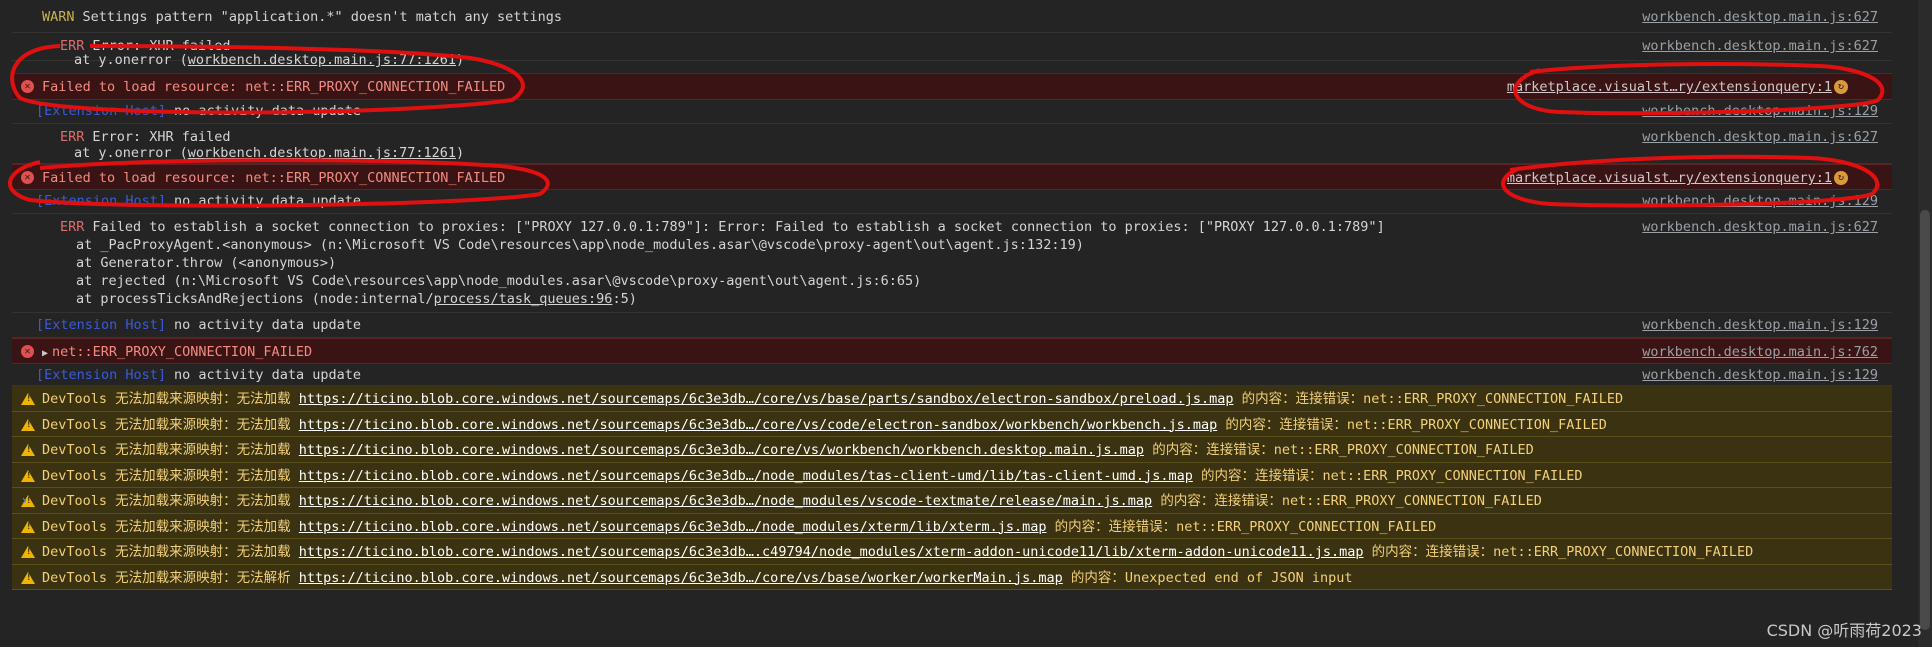 This screenshot has width=1932, height=647. Describe the element at coordinates (45, 353) in the screenshot. I see `expand-triangle-icon: ▶` at that location.